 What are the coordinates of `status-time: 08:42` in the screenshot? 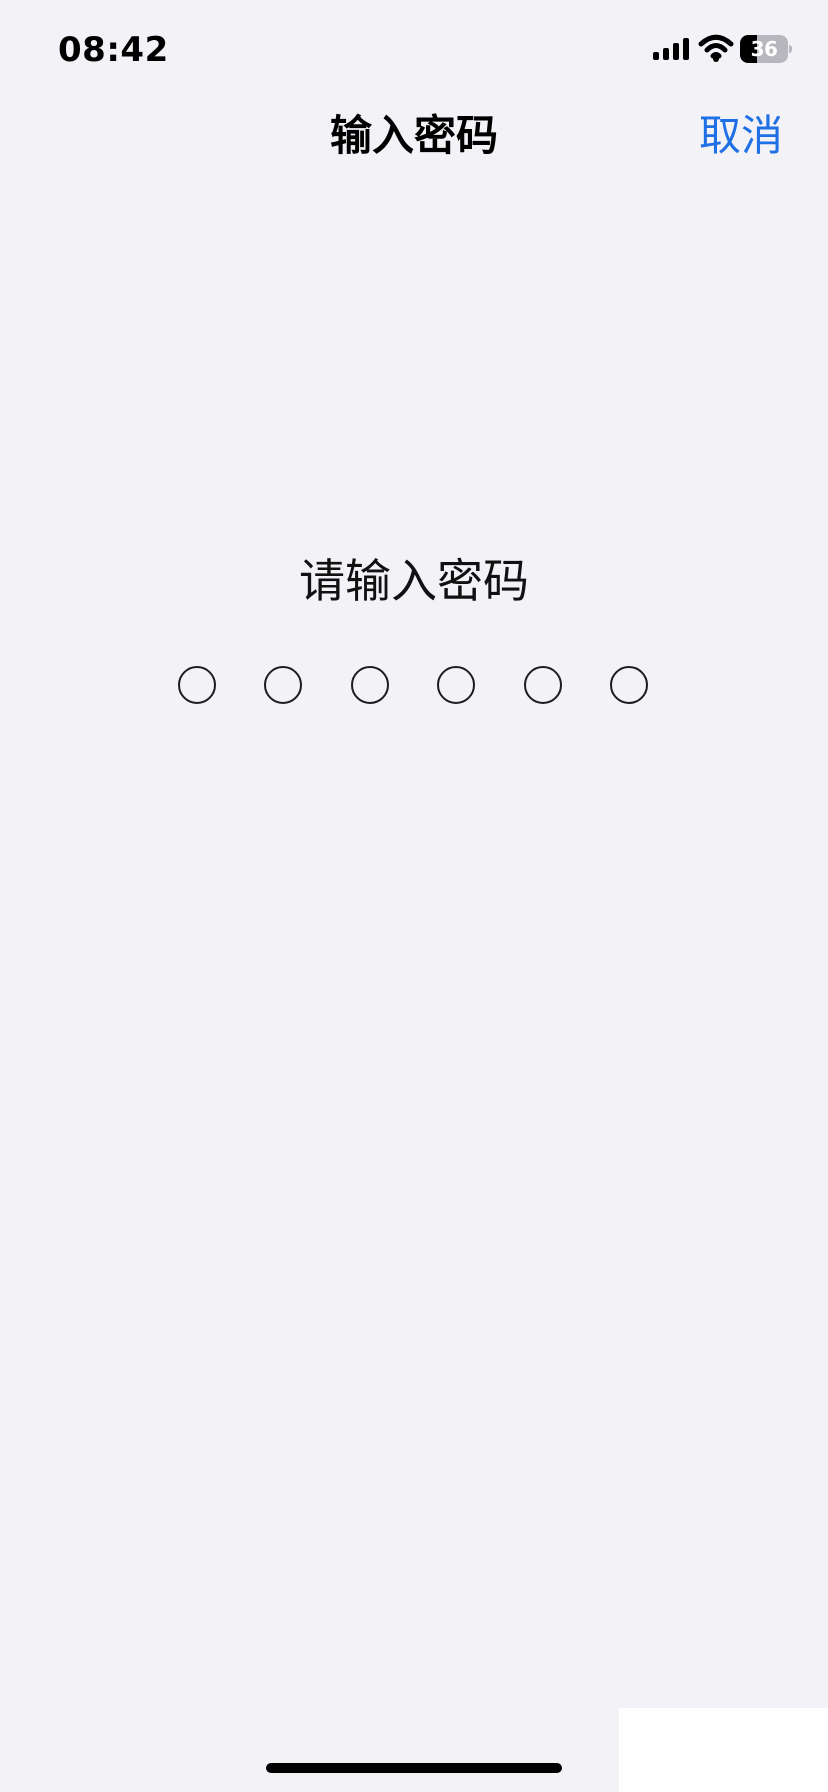 It's located at (113, 50).